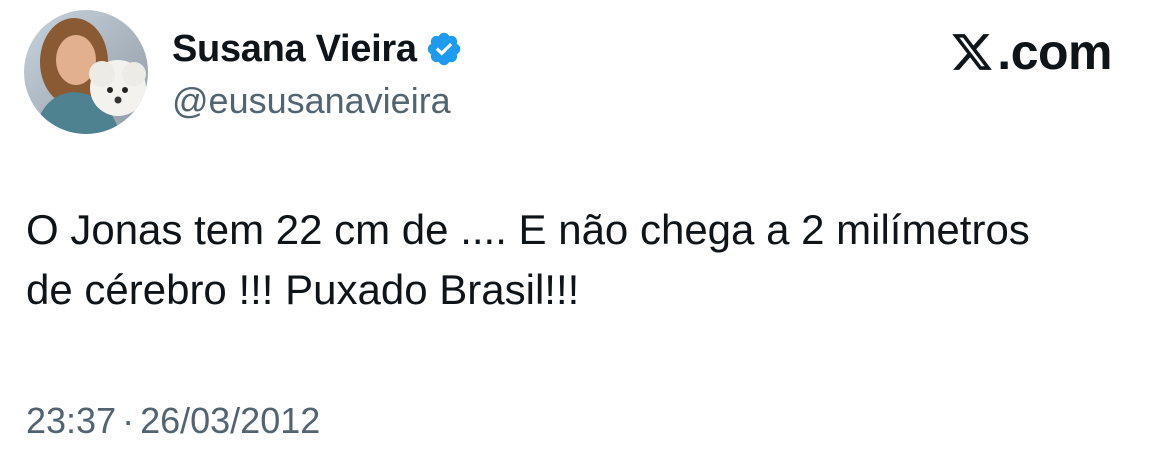 Image resolution: width=1170 pixels, height=472 pixels. What do you see at coordinates (303, 289) in the screenshot?
I see `tweet-text-line: de cérebro !!! Puxado Brasil!!!` at bounding box center [303, 289].